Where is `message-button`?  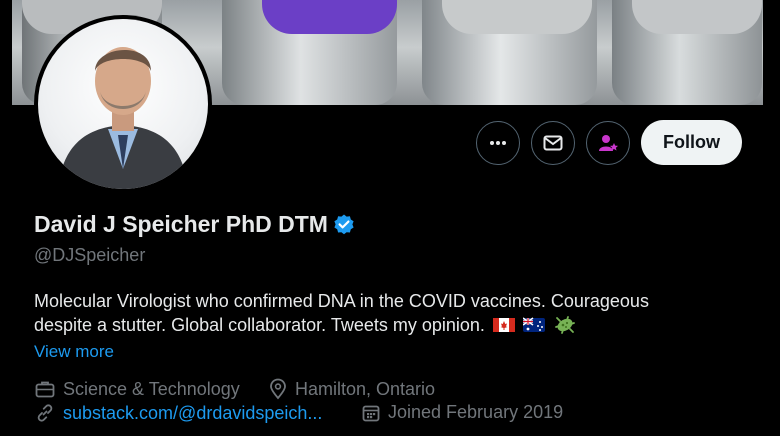
message-button is located at coordinates (553, 143).